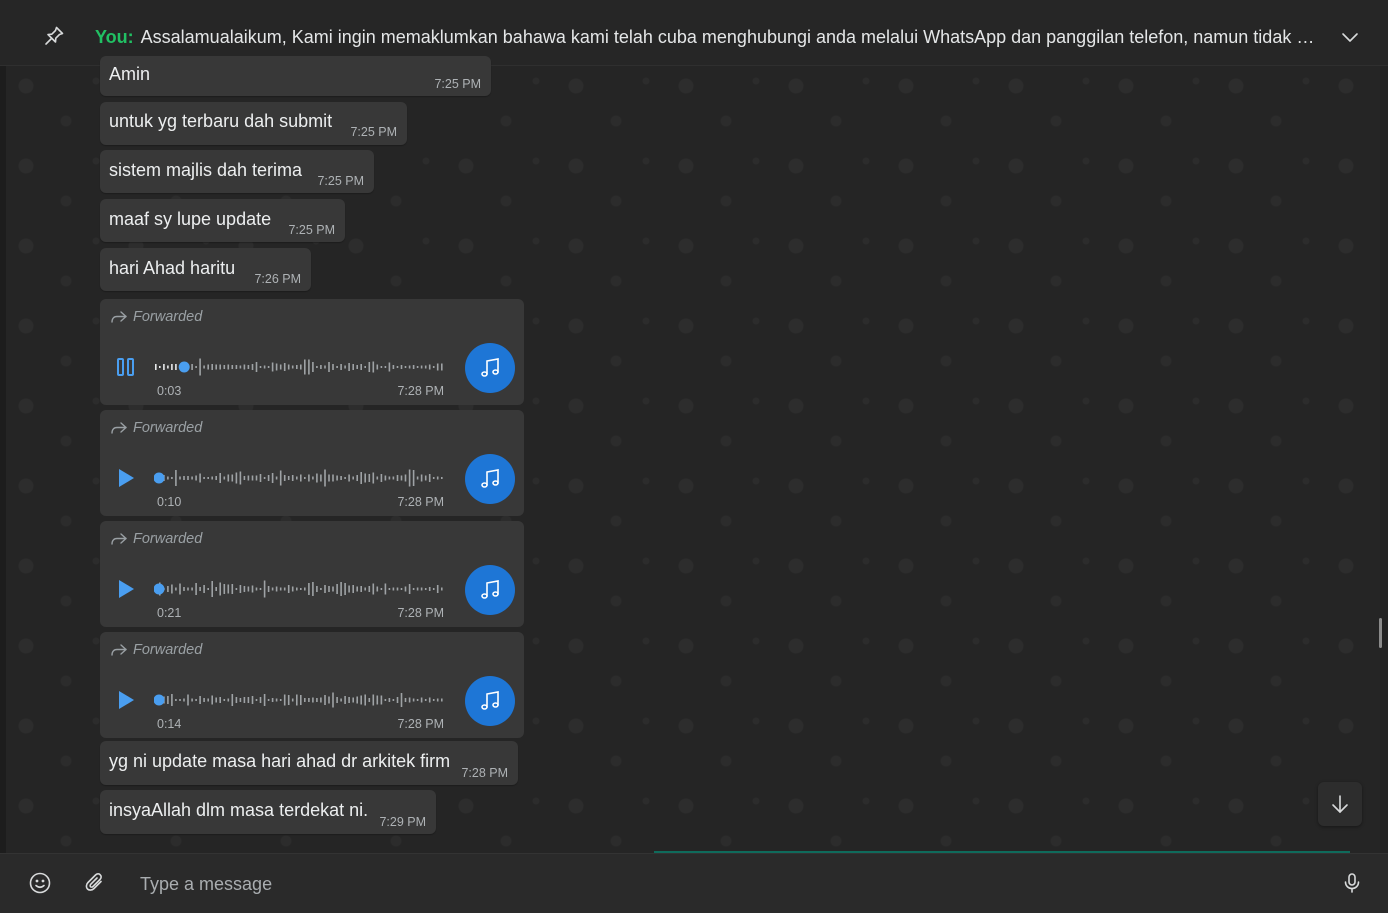  What do you see at coordinates (169, 391) in the screenshot?
I see `audio-duration: 0:03` at bounding box center [169, 391].